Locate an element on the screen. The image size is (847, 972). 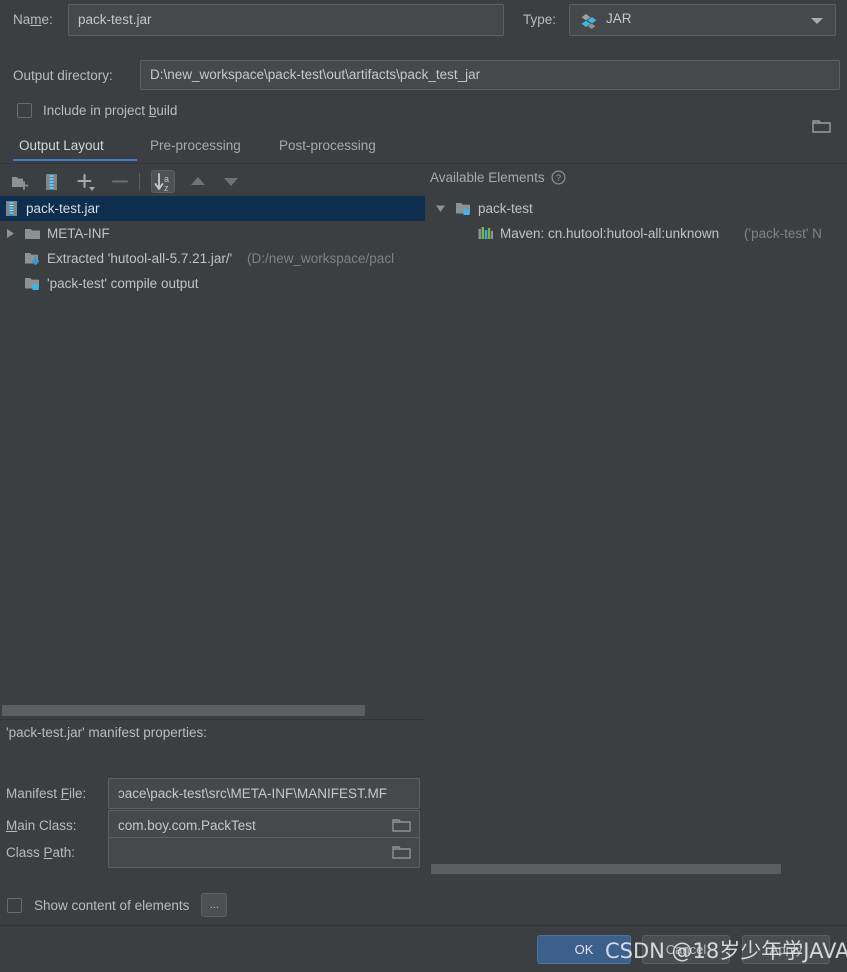
right-panel-horizontal-scrollbar is located at coordinates (606, 869).